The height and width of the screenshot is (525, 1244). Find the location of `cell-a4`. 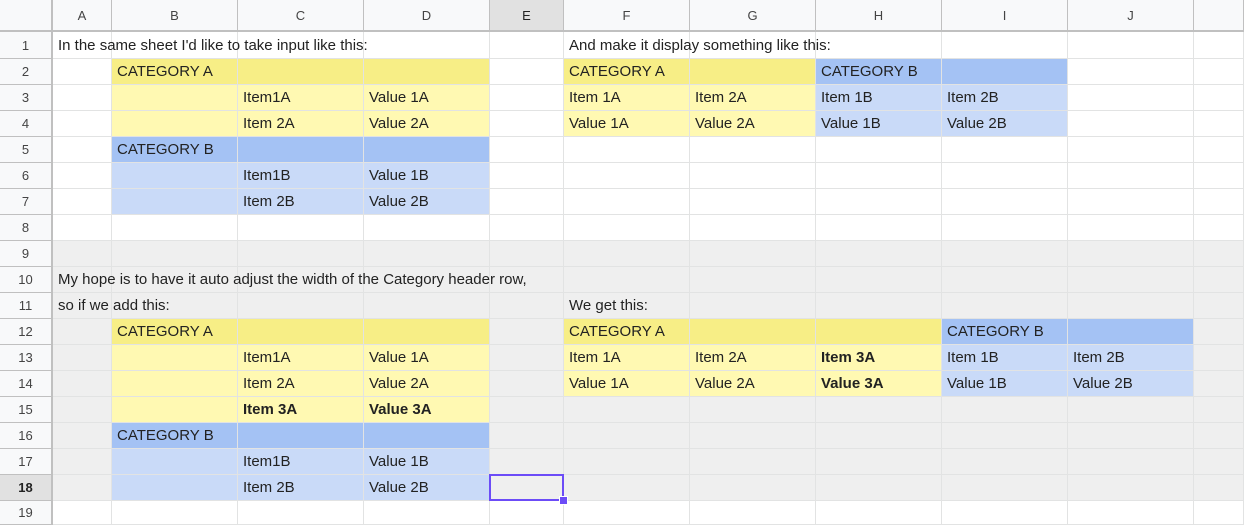

cell-a4 is located at coordinates (82, 124).